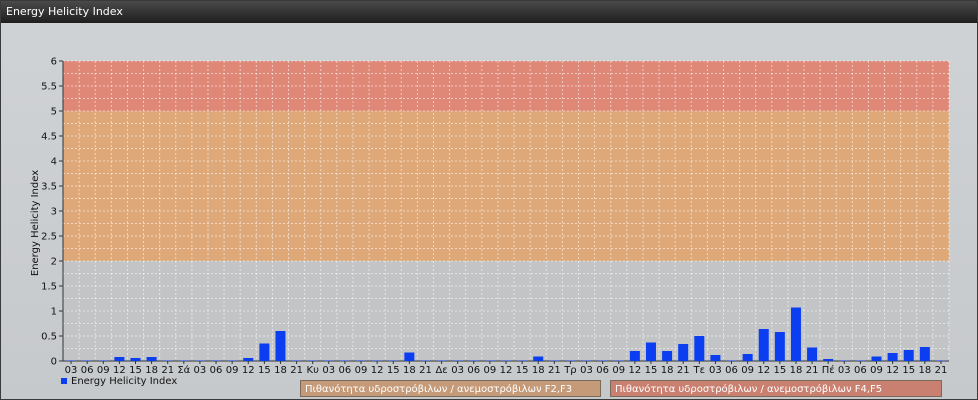  Describe the element at coordinates (64, 381) in the screenshot. I see `series-swatch` at that location.